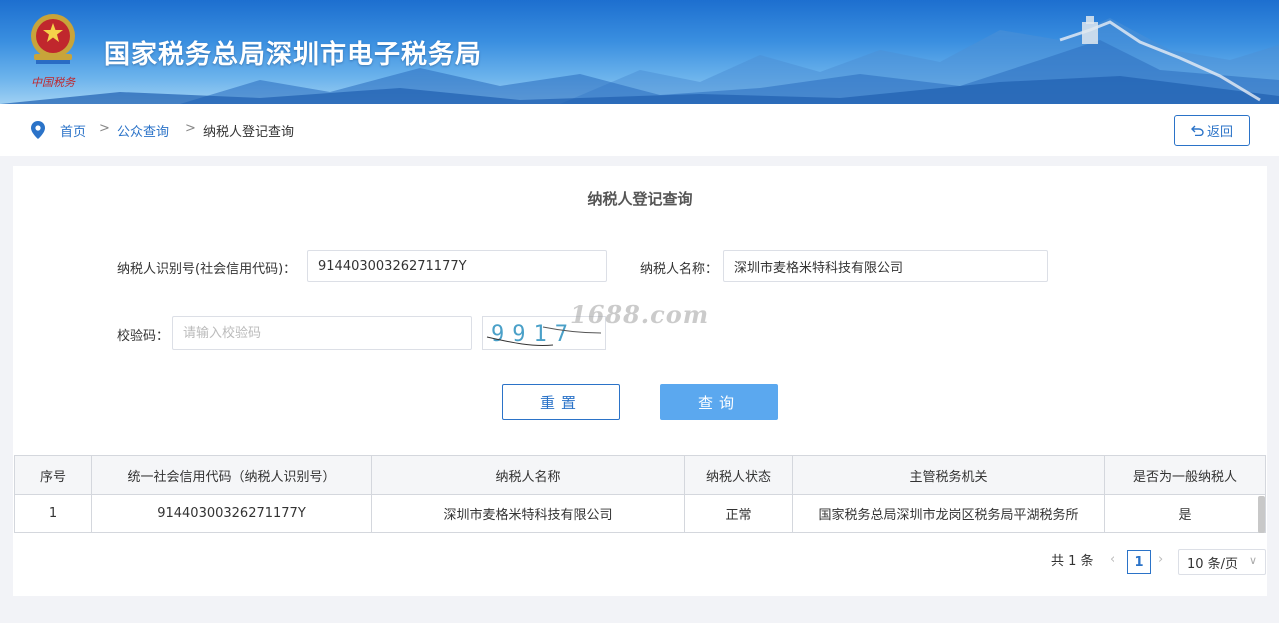 This screenshot has width=1279, height=623. What do you see at coordinates (53, 51) in the screenshot?
I see `tax-emblem-icon: 中国税务` at bounding box center [53, 51].